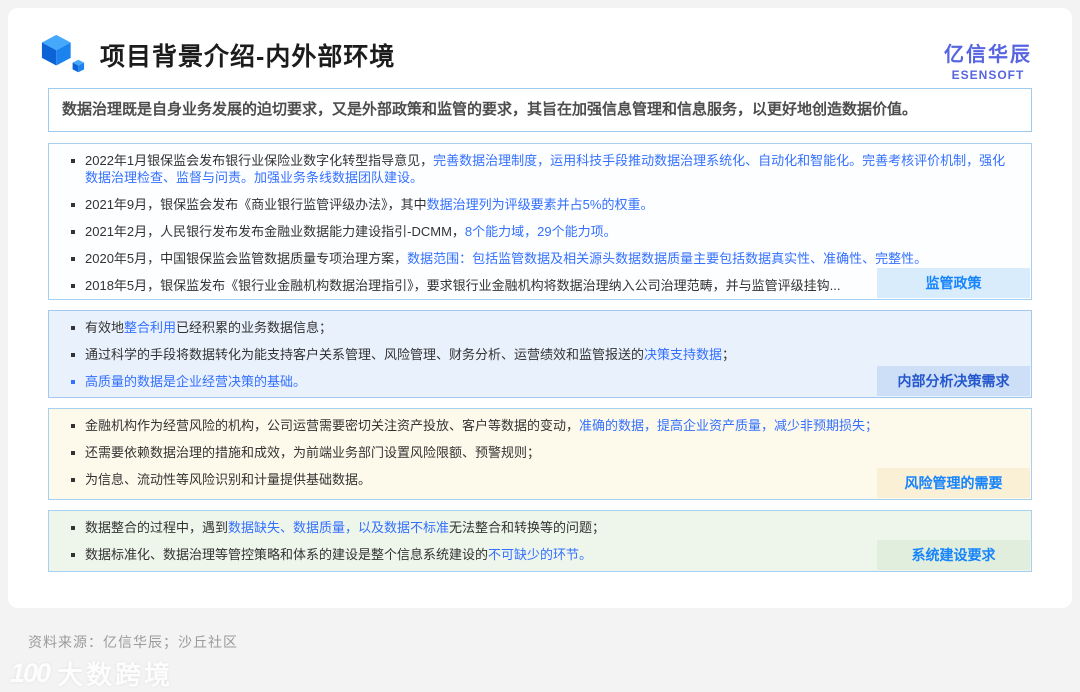 This screenshot has height=692, width=1080. I want to click on text-segment: 数据治理列为评级要素并占5%的权重。, so click(540, 204).